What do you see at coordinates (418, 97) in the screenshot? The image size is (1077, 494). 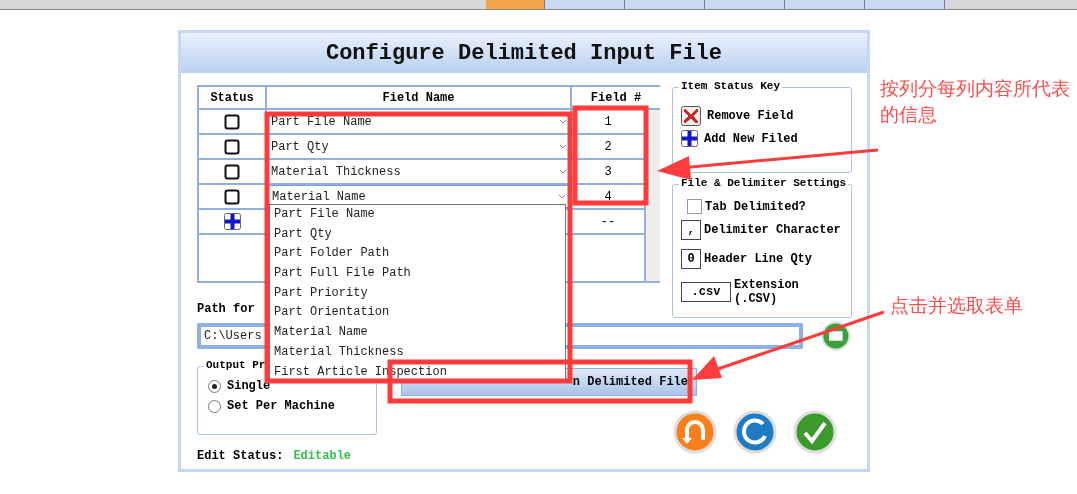 I see `column-header: Field Name` at bounding box center [418, 97].